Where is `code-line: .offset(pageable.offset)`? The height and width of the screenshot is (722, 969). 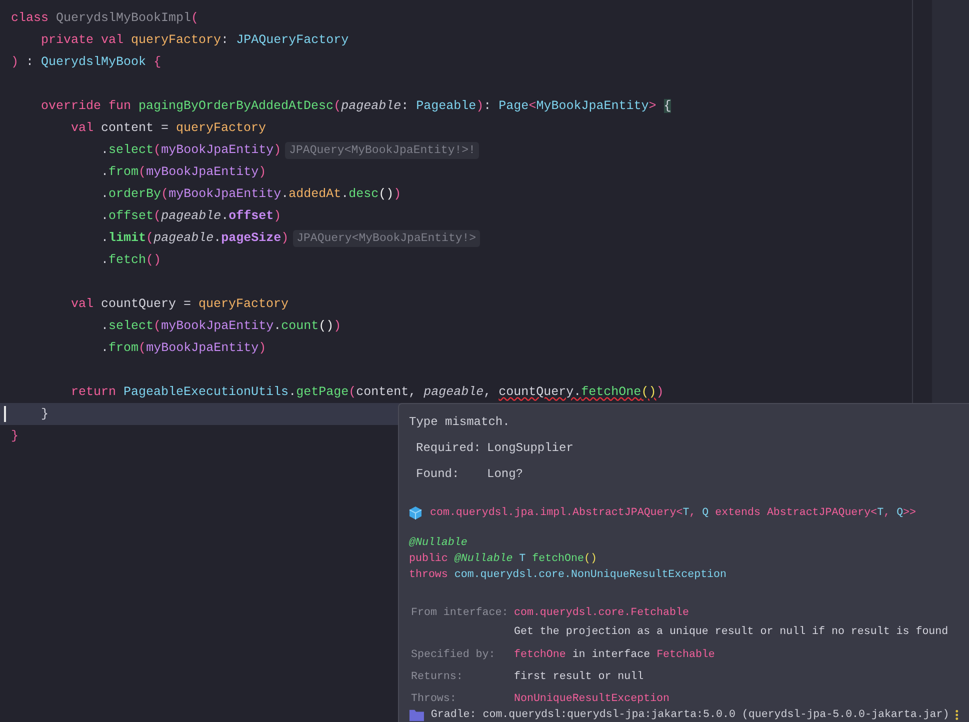
code-line: .offset(pageable.offset) is located at coordinates (191, 216).